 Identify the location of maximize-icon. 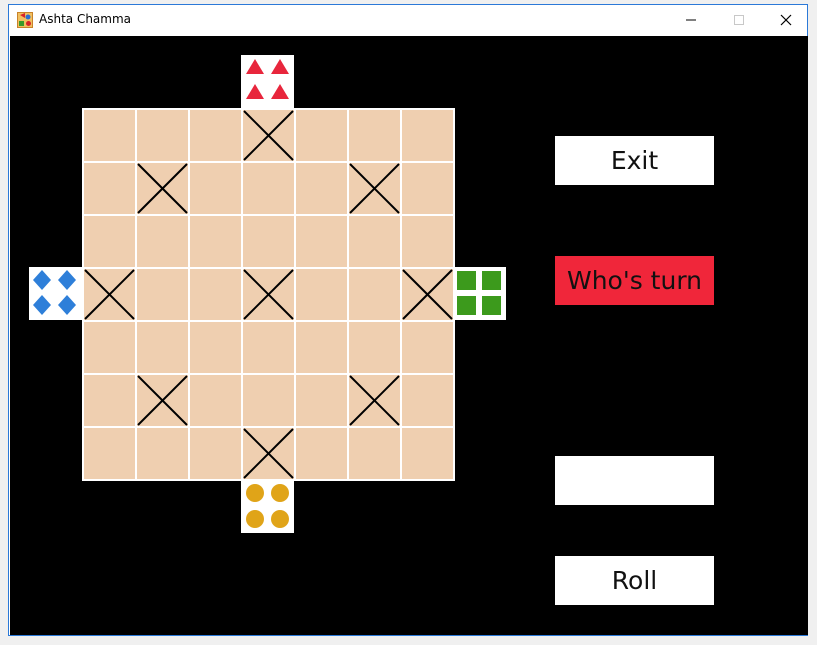
(739, 20).